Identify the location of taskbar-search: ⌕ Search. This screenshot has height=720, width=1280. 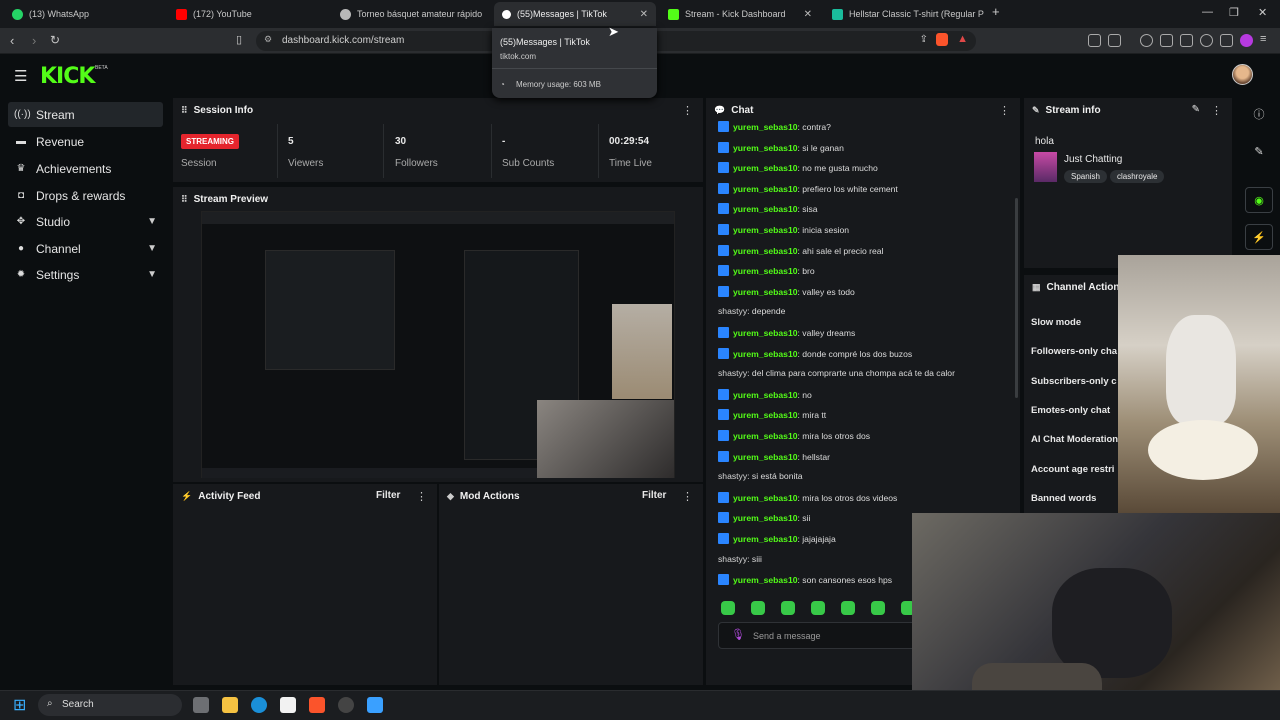
(110, 705).